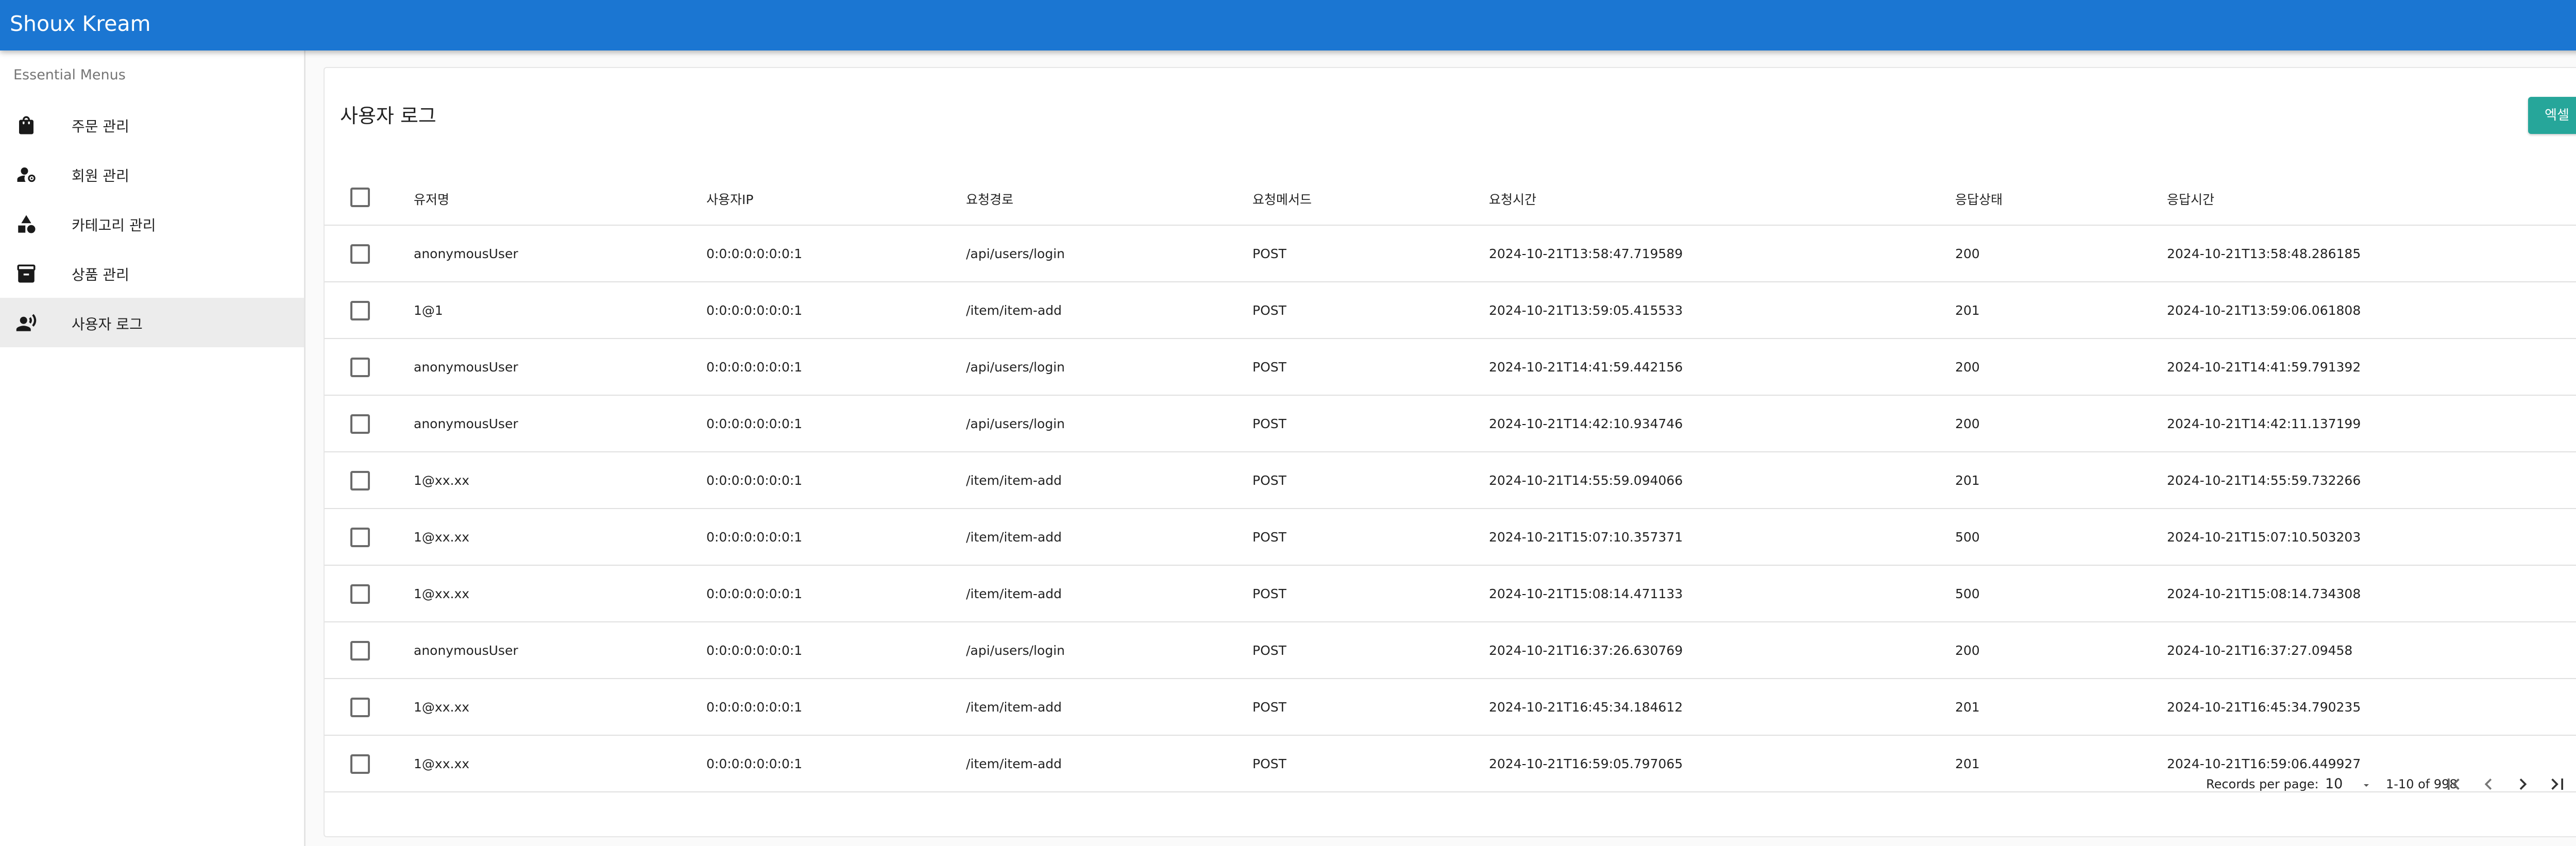 This screenshot has width=2576, height=846. Describe the element at coordinates (100, 176) in the screenshot. I see `sidebar-item-label: 회원 관리` at that location.